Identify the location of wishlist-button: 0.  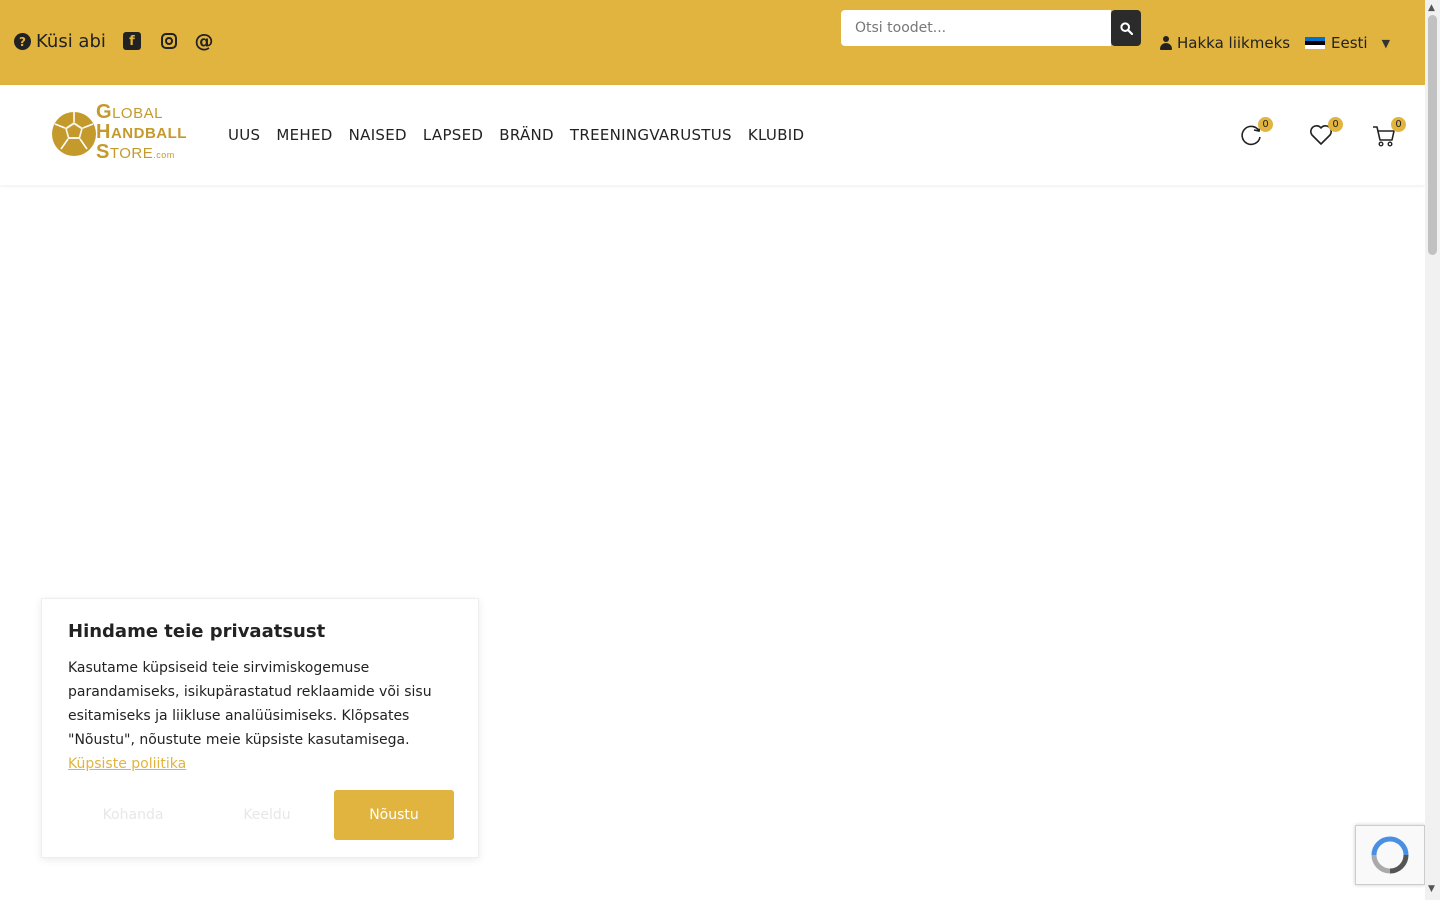
(1325, 132).